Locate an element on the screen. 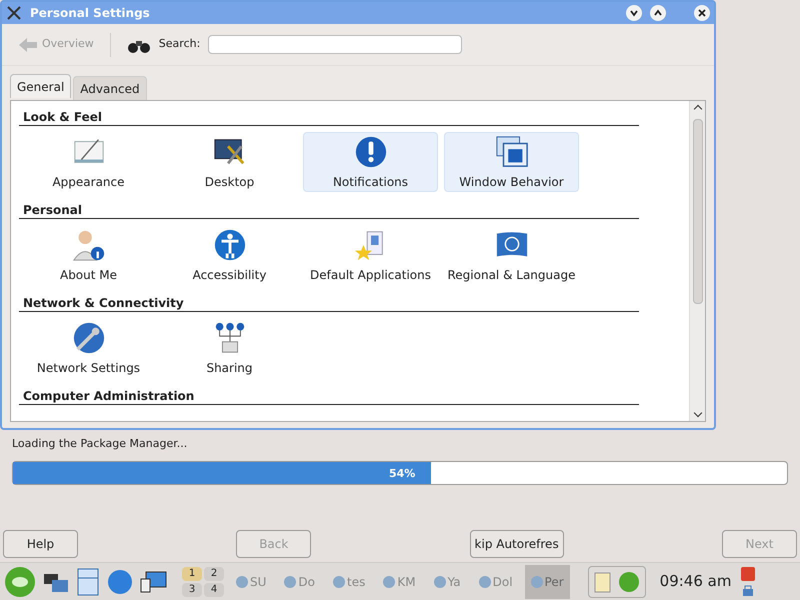 This screenshot has height=600, width=800. maximize-button is located at coordinates (658, 13).